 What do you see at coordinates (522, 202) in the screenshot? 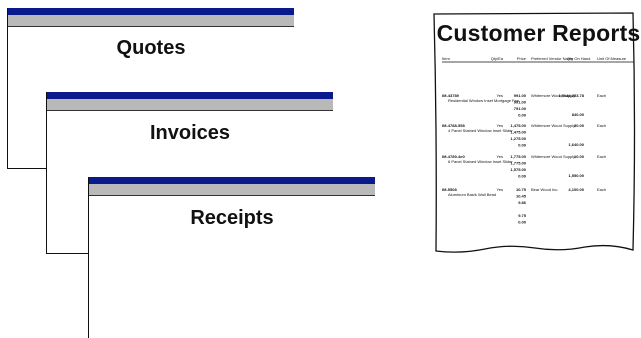
I see `report-item-price: 9.86` at bounding box center [522, 202].